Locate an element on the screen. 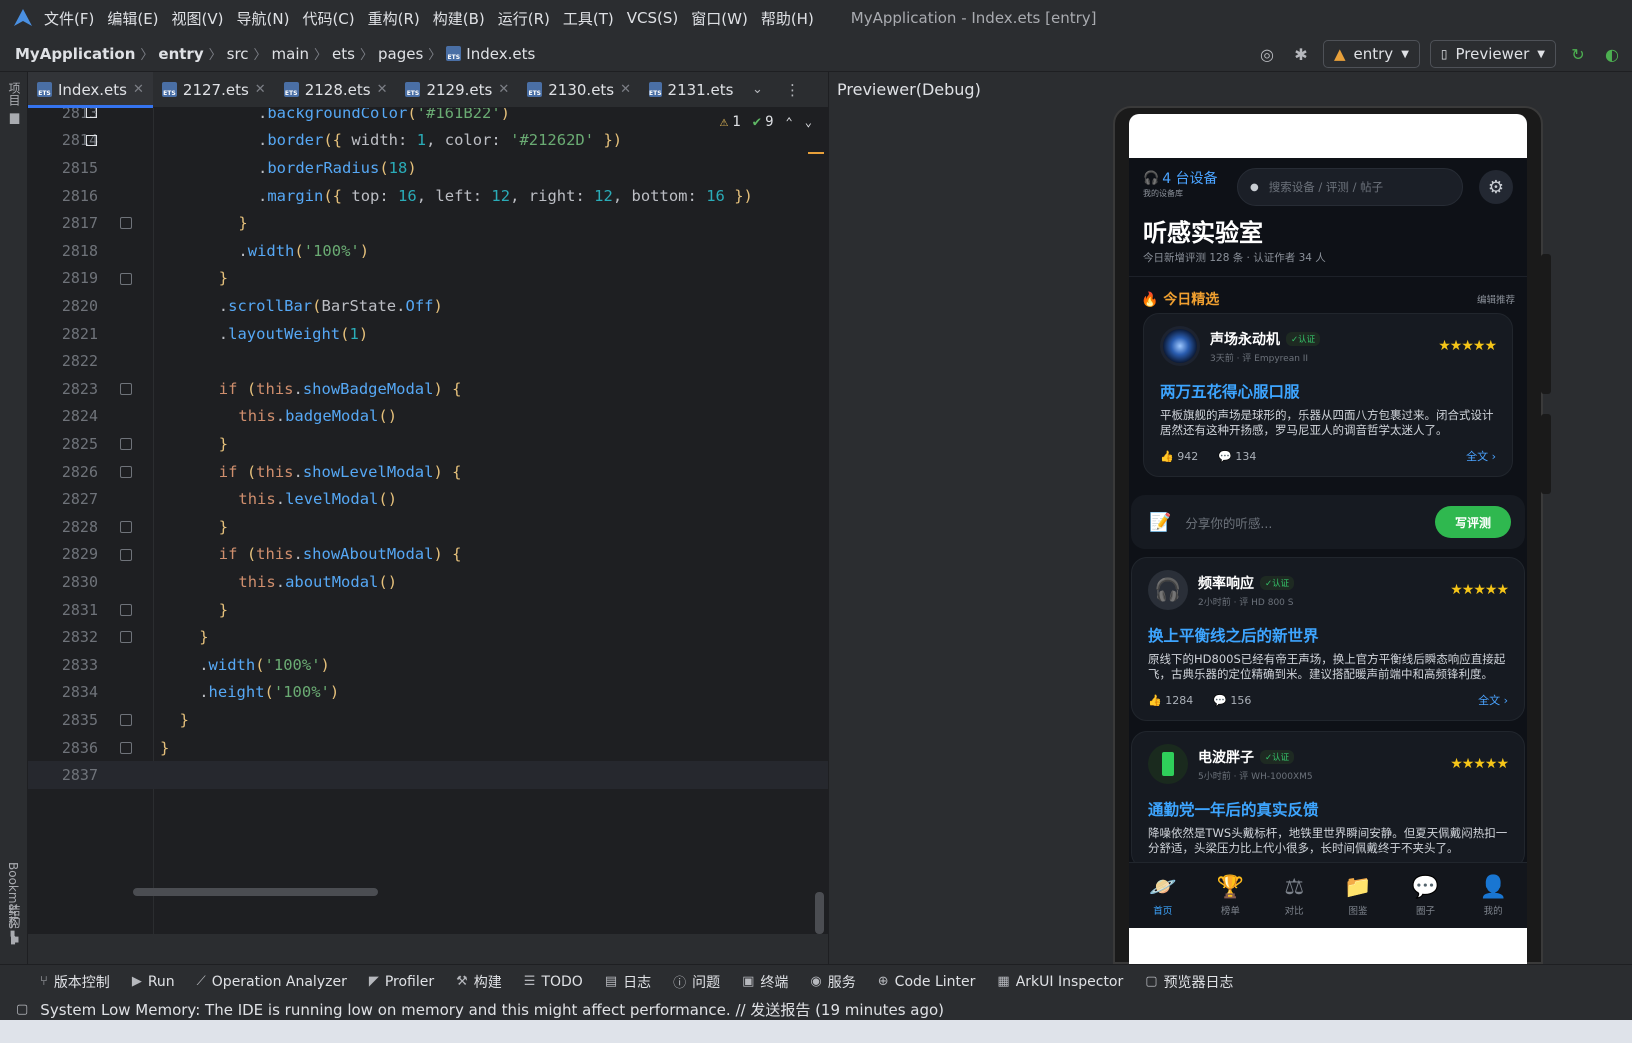 This screenshot has height=1043, width=1632. code-line: 2834 .height('100%') is located at coordinates (428, 693).